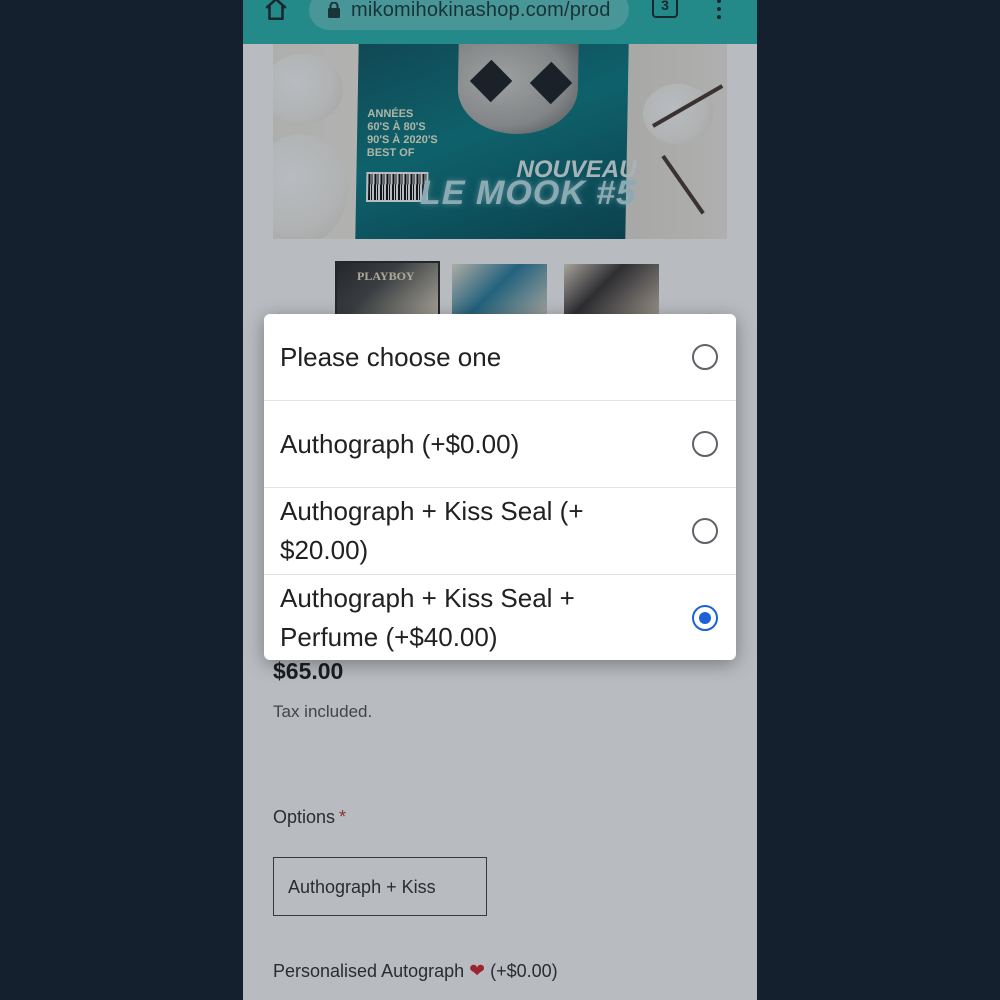  What do you see at coordinates (400, 444) in the screenshot?
I see `option-label: Authograph (+$0.00)` at bounding box center [400, 444].